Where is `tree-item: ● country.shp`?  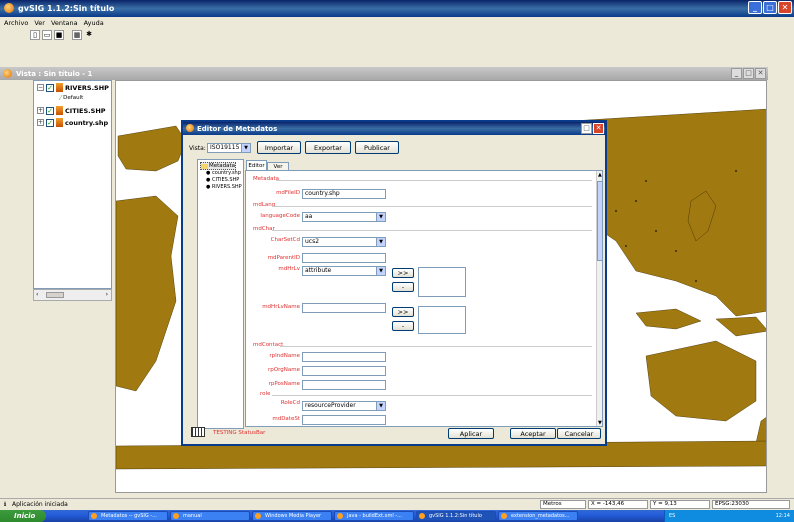 tree-item: ● country.shp is located at coordinates (223, 173).